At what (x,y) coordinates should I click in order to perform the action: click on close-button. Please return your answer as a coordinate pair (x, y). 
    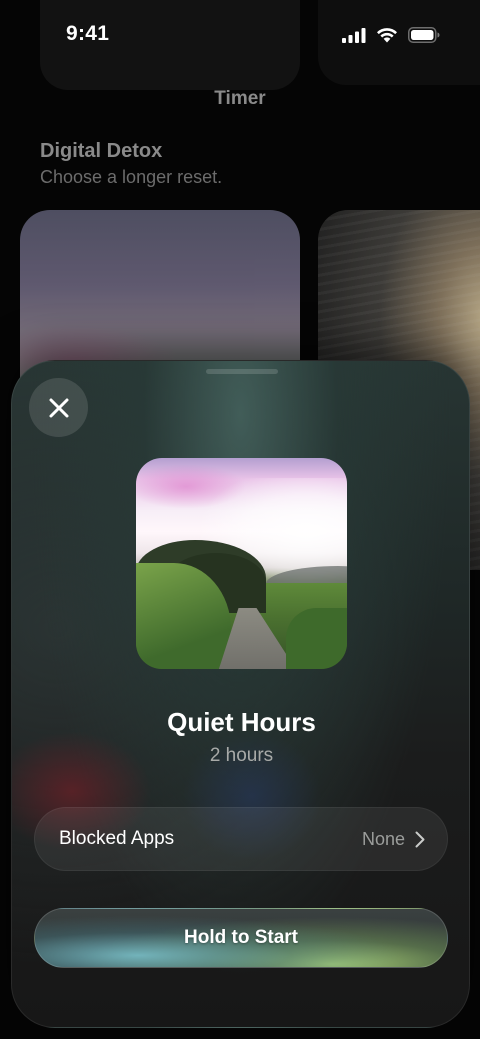
    Looking at the image, I should click on (58, 407).